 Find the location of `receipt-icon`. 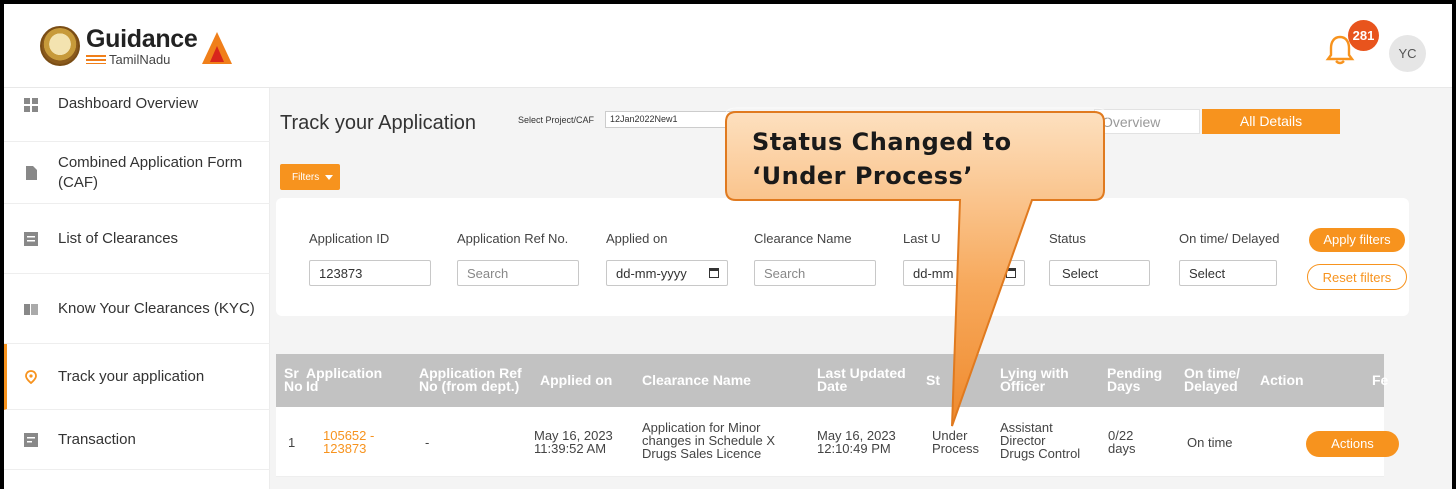

receipt-icon is located at coordinates (31, 439).